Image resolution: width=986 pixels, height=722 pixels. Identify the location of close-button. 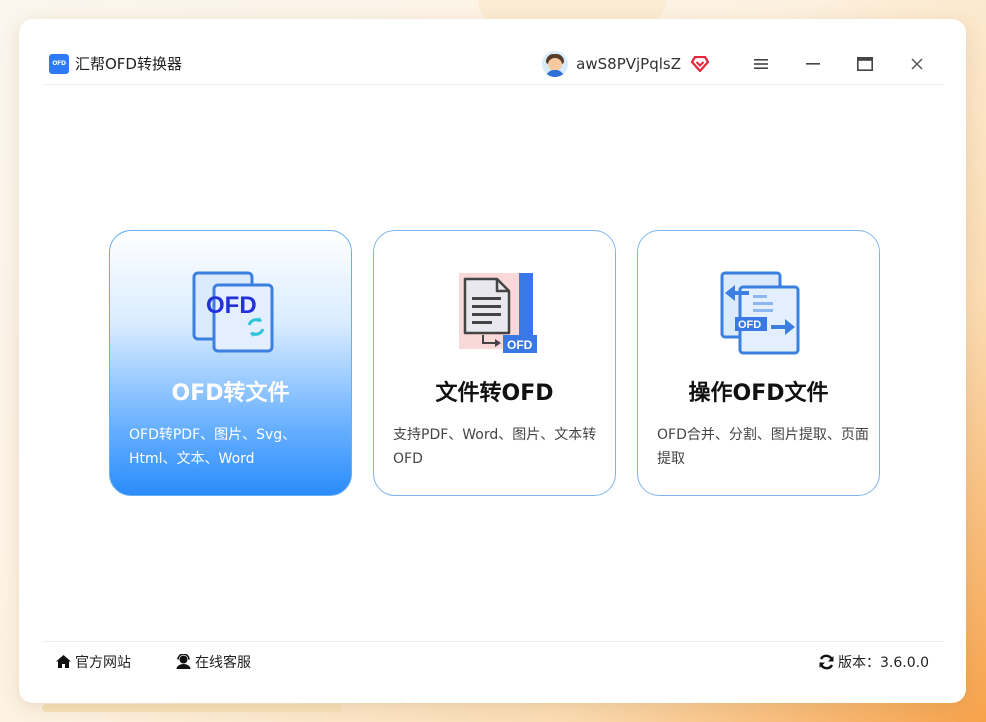
(917, 64).